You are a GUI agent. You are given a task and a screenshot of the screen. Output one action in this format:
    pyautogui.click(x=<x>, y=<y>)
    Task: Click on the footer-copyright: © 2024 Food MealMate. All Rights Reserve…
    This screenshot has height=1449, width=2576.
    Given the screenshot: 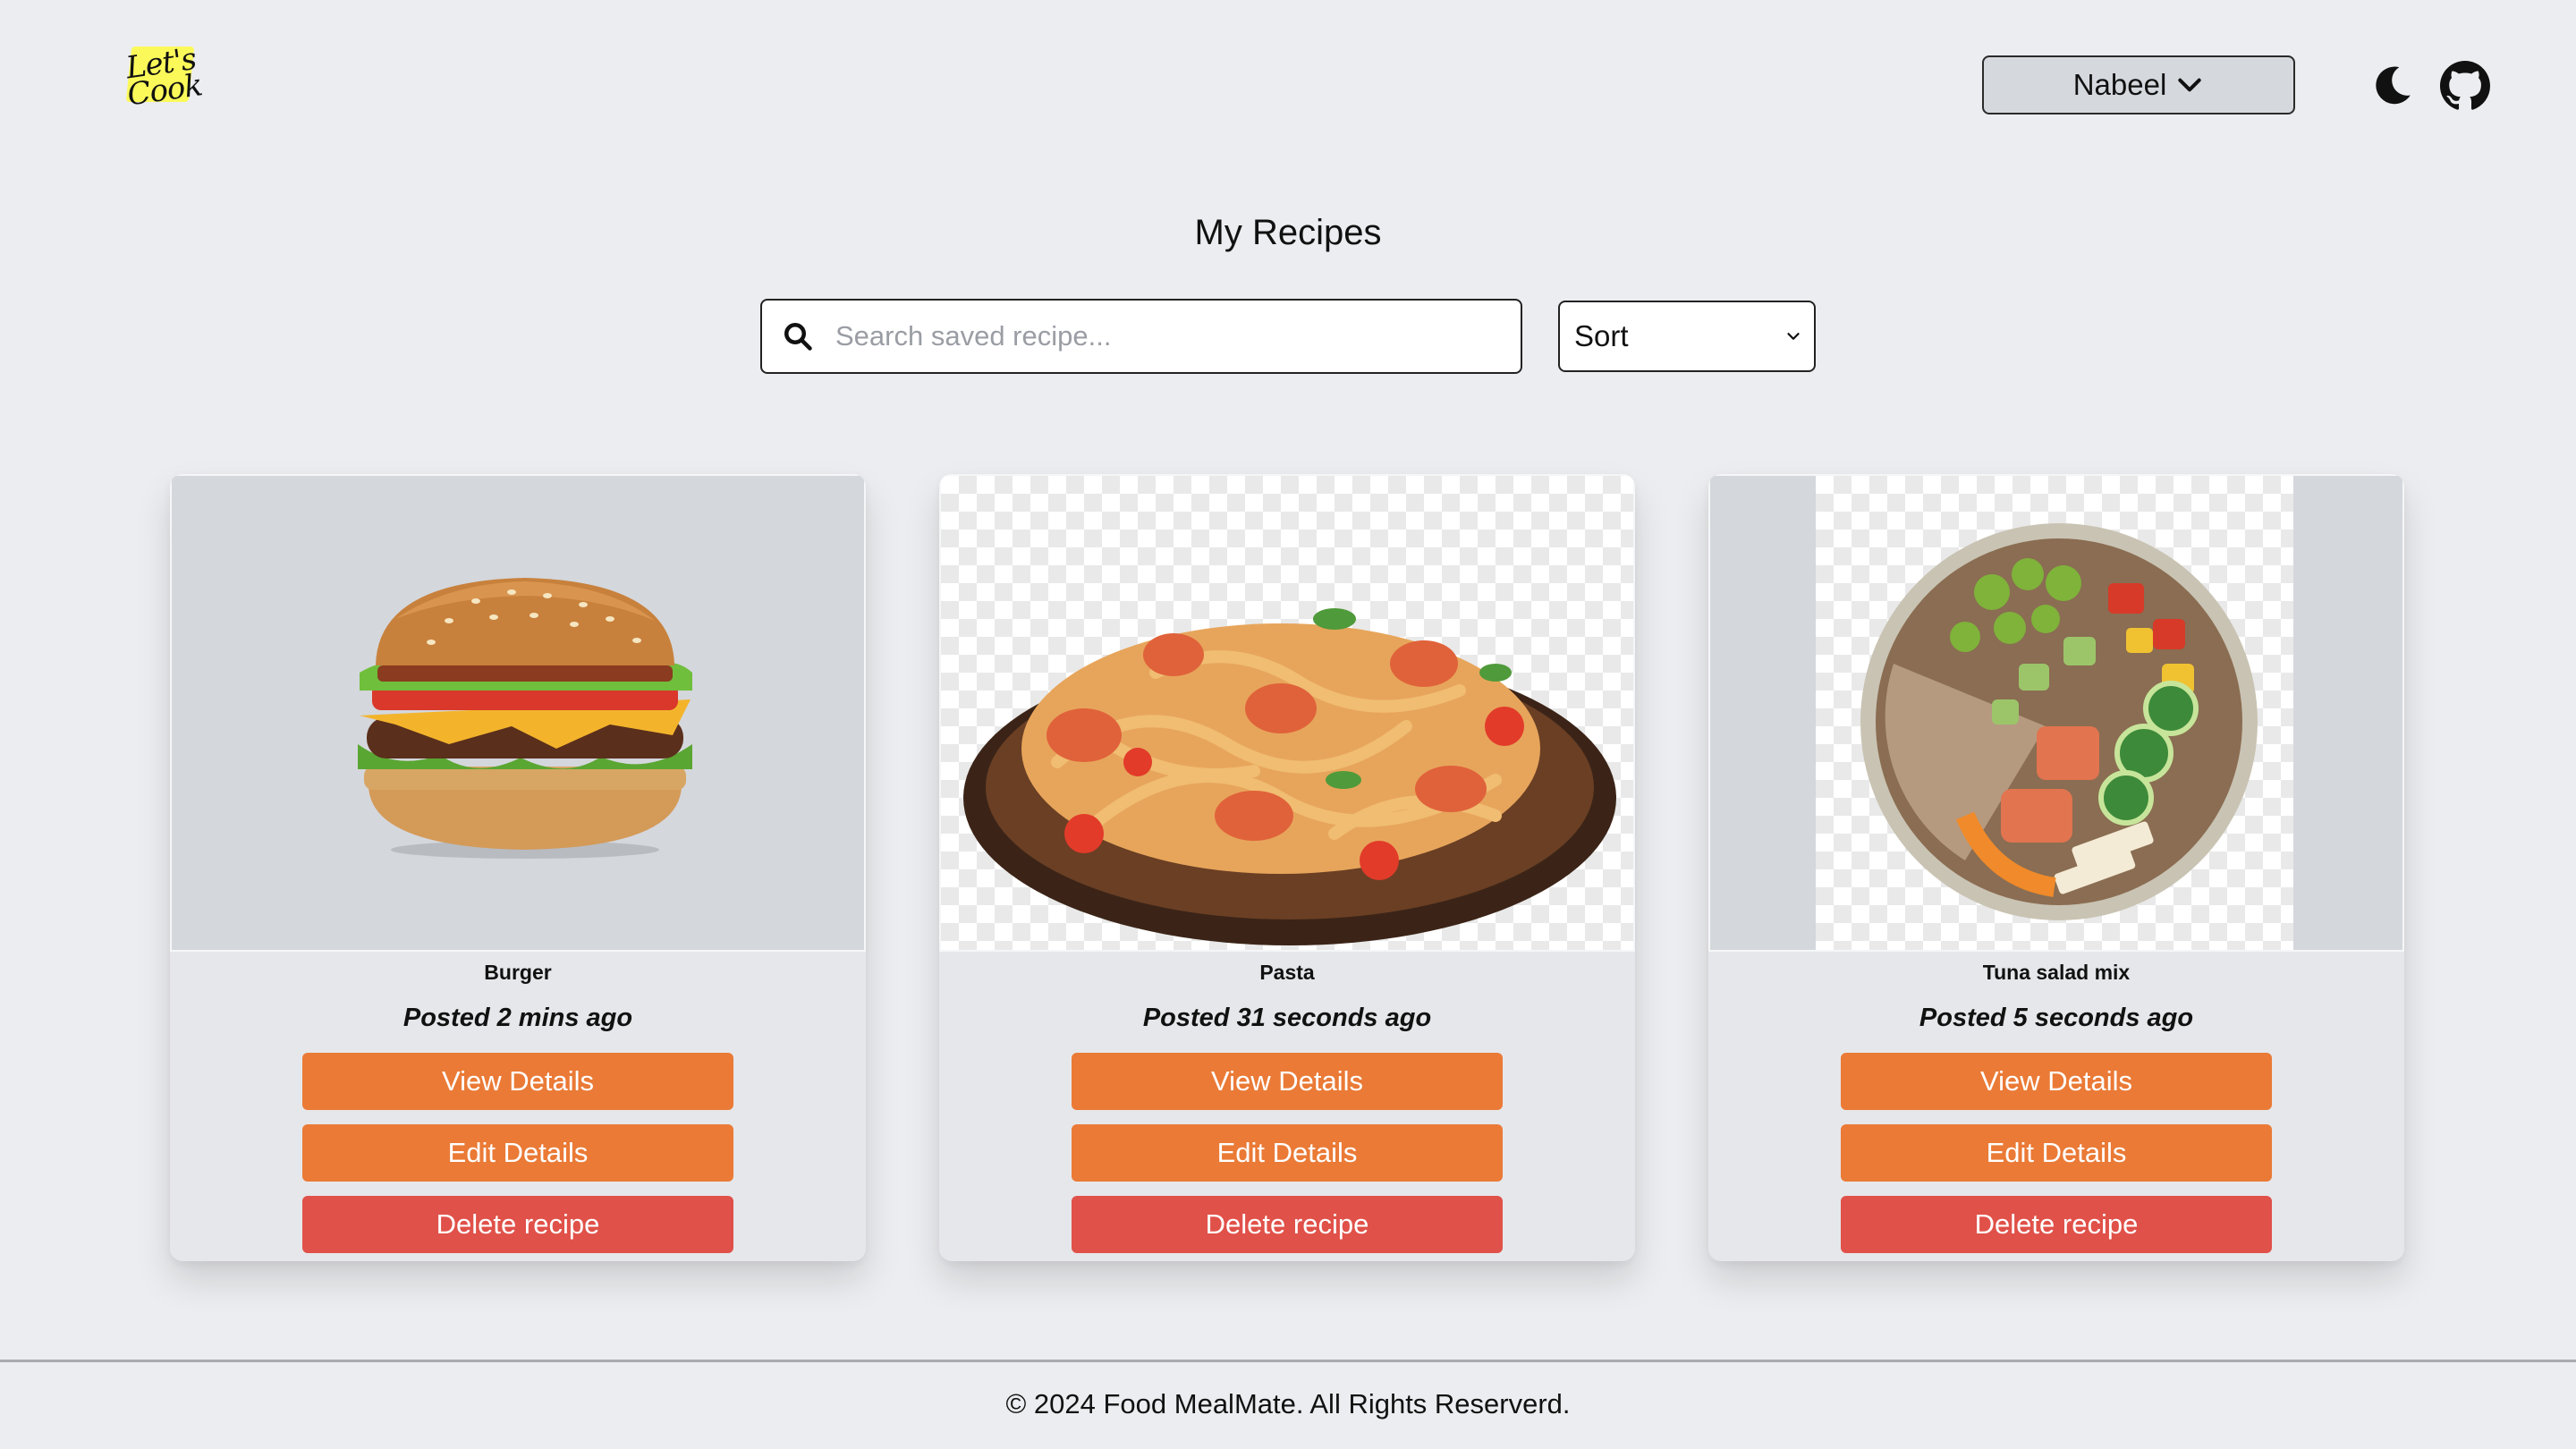 What is the action you would take?
    pyautogui.click(x=1288, y=1403)
    